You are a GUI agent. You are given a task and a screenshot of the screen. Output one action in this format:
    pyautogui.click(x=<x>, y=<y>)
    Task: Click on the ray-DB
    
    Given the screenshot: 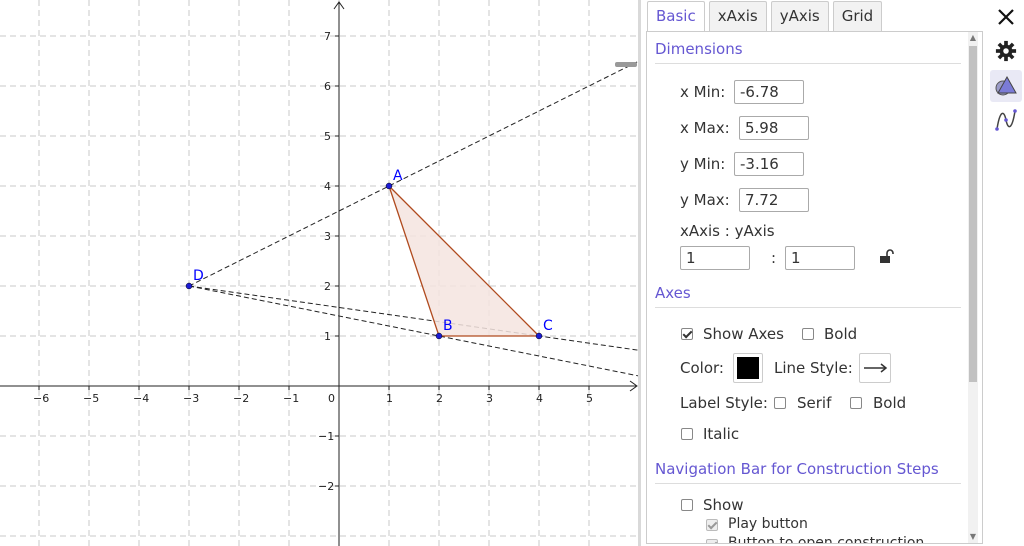 What is the action you would take?
    pyautogui.click(x=414, y=331)
    